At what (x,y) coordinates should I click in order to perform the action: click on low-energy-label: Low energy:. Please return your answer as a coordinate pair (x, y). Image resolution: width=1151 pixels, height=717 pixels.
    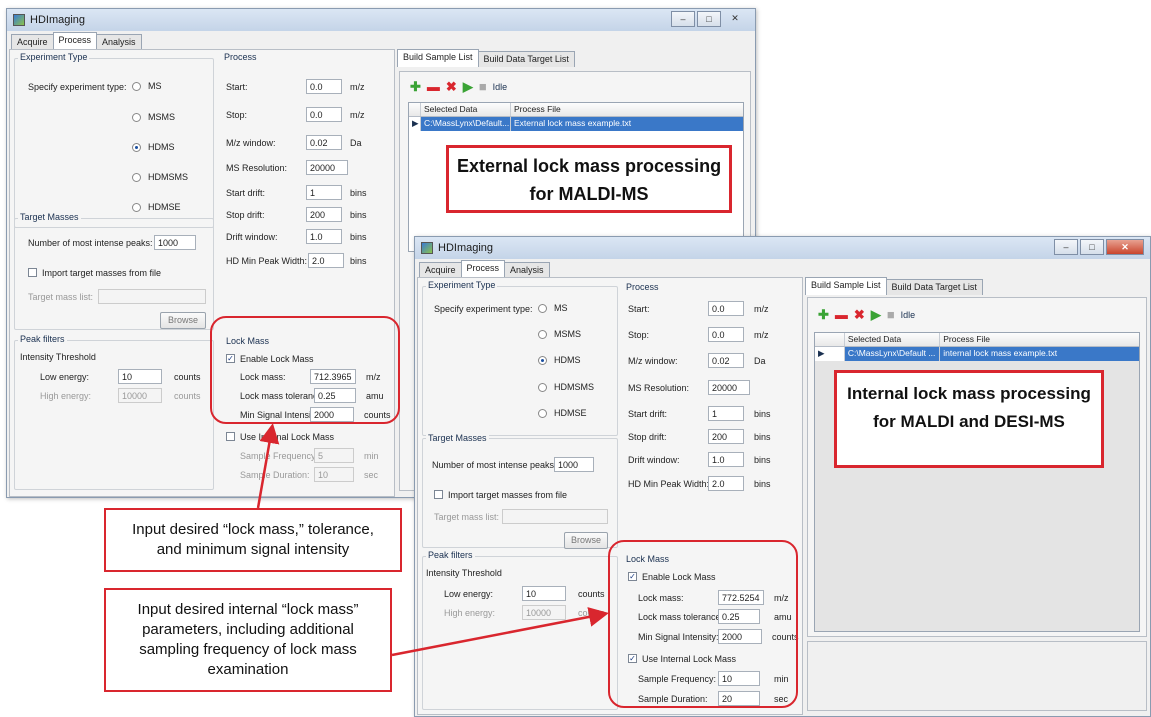
    Looking at the image, I should click on (65, 377).